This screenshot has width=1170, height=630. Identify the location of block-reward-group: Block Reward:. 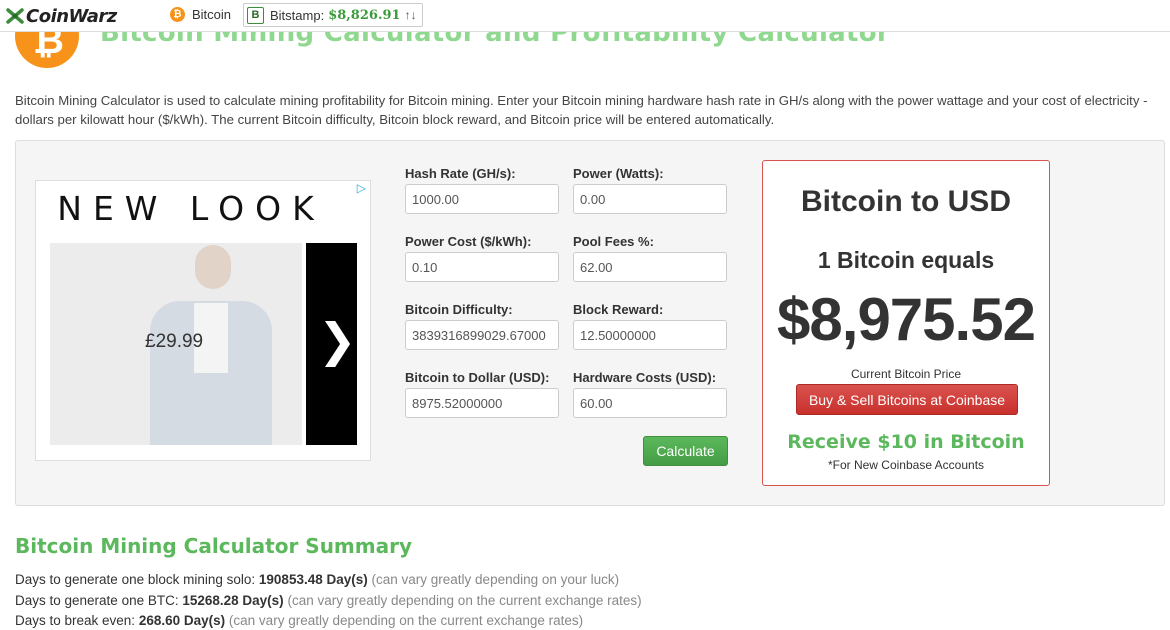
(650, 326).